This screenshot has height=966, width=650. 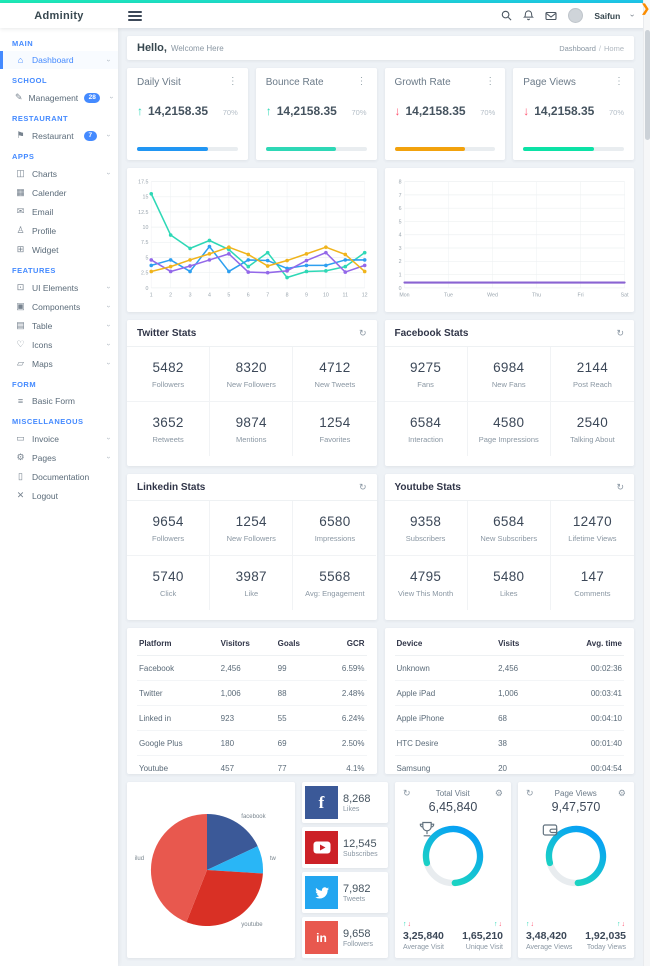 What do you see at coordinates (152, 48) in the screenshot?
I see `greeting-hello: Hello,` at bounding box center [152, 48].